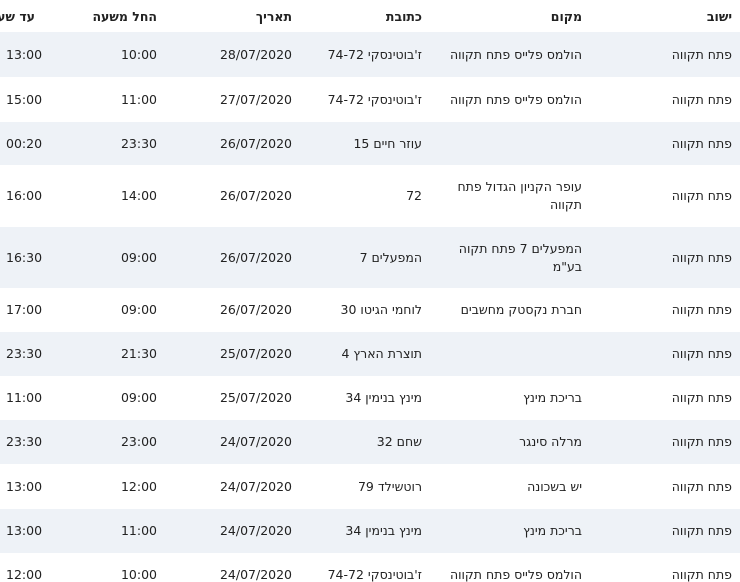 The image size is (740, 582). I want to click on cell-start-time: 12:00, so click(100, 486).